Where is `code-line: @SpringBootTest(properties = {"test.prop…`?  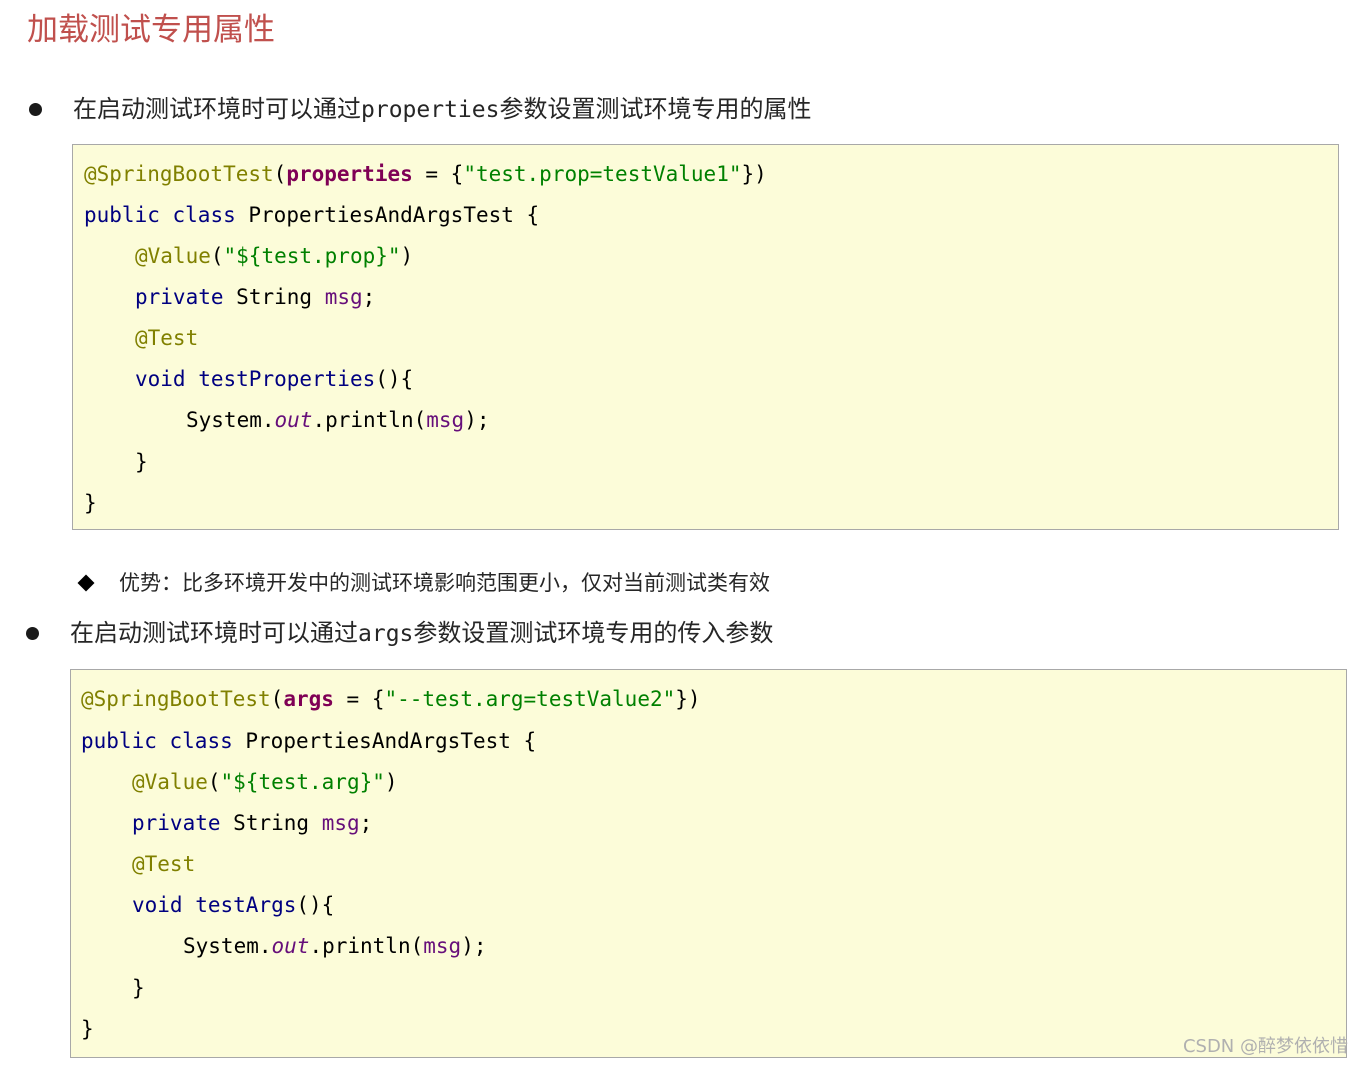 code-line: @SpringBootTest(properties = {"test.prop… is located at coordinates (425, 174).